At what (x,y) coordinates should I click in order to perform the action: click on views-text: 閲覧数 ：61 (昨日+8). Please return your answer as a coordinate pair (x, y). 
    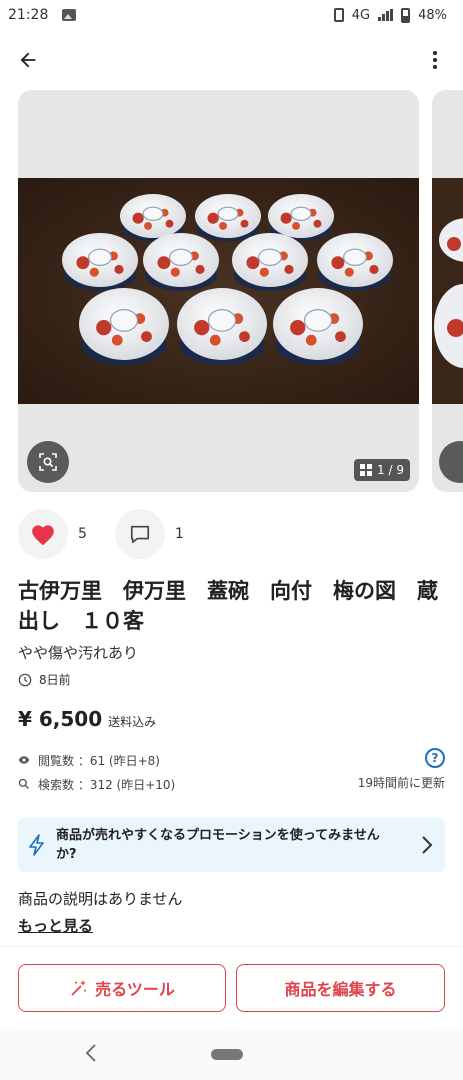
    Looking at the image, I should click on (99, 760).